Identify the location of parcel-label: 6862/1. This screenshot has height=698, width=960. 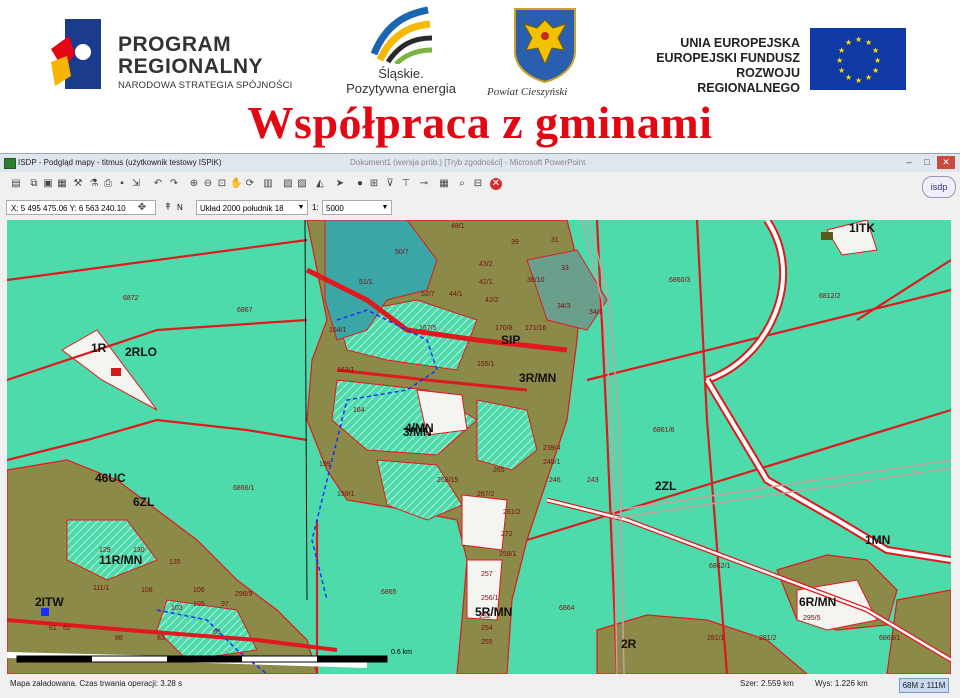
(720, 566).